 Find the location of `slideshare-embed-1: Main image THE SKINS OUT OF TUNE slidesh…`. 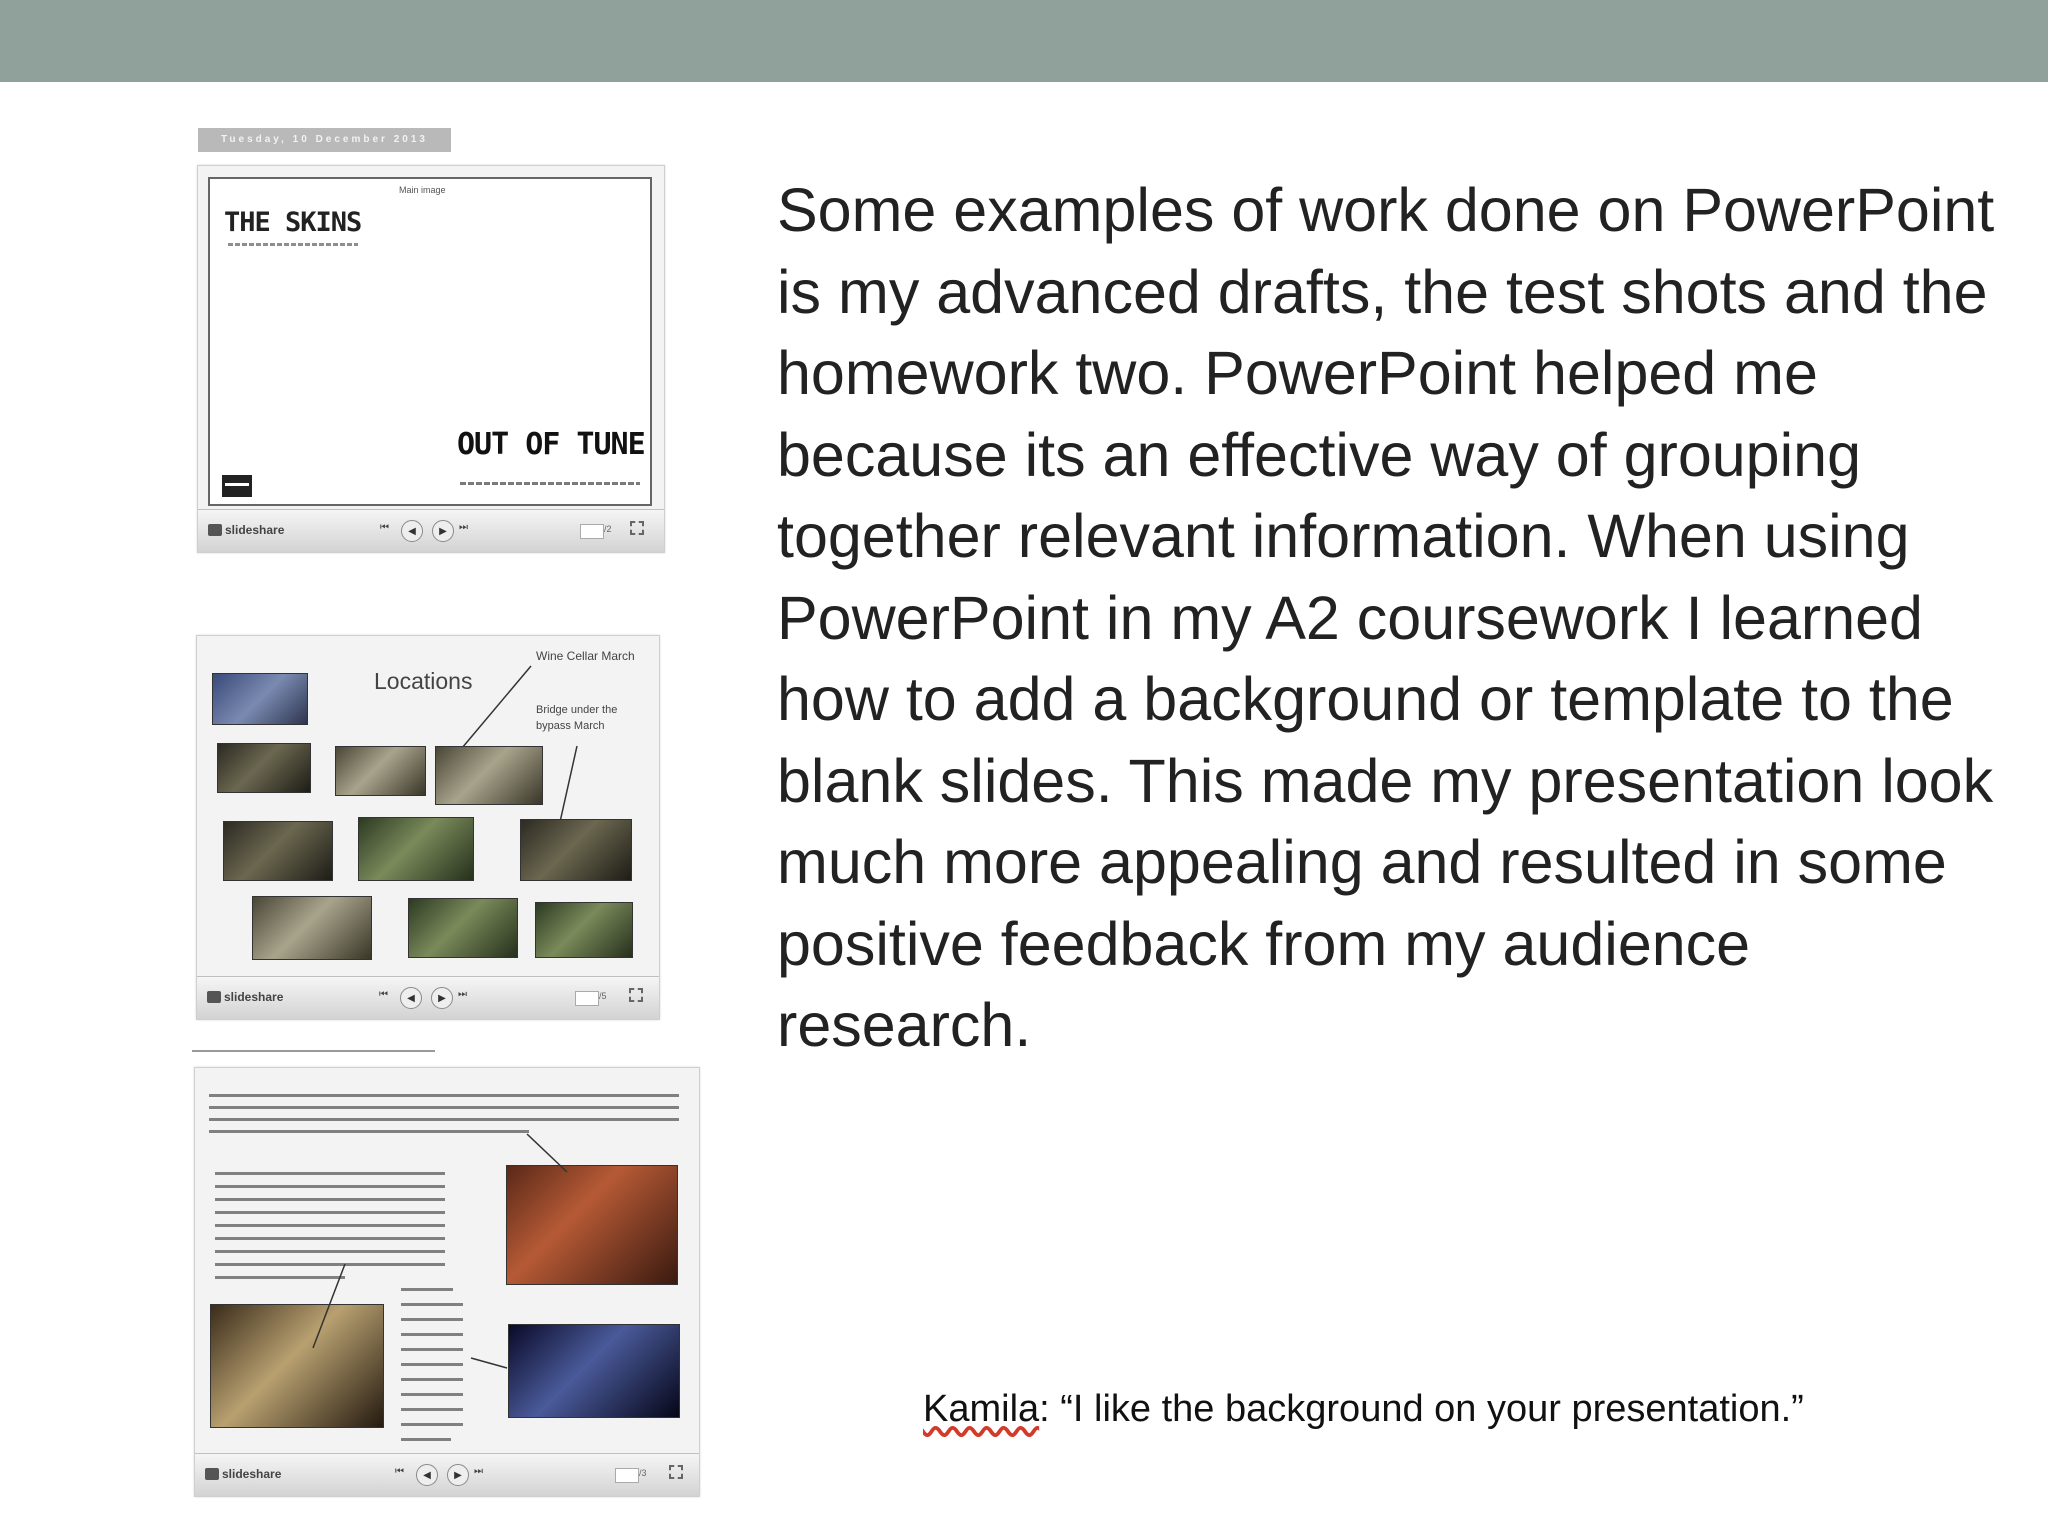

slideshare-embed-1: Main image THE SKINS OUT OF TUNE slidesh… is located at coordinates (431, 359).